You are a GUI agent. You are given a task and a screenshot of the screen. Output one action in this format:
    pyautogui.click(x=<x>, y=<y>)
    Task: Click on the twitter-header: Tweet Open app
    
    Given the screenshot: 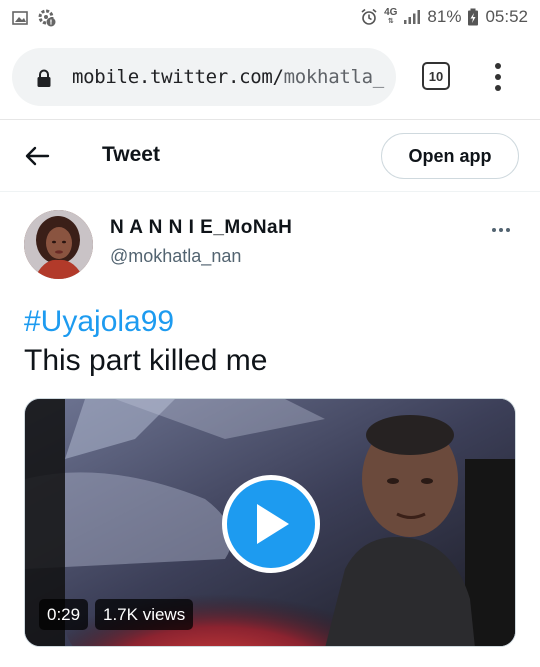 What is the action you would take?
    pyautogui.click(x=270, y=156)
    